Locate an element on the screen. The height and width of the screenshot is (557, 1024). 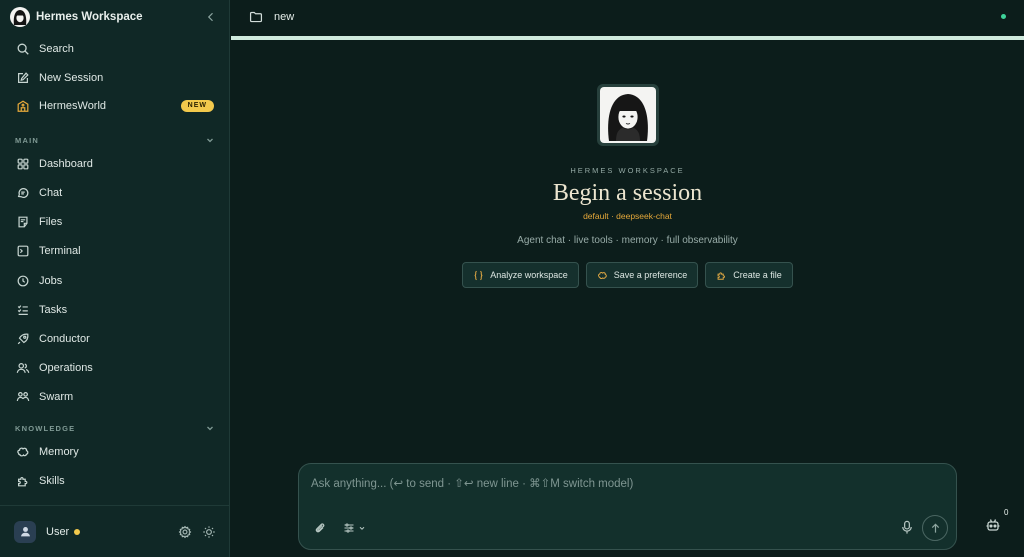
agent-count: 0 is located at coordinates (1006, 512).